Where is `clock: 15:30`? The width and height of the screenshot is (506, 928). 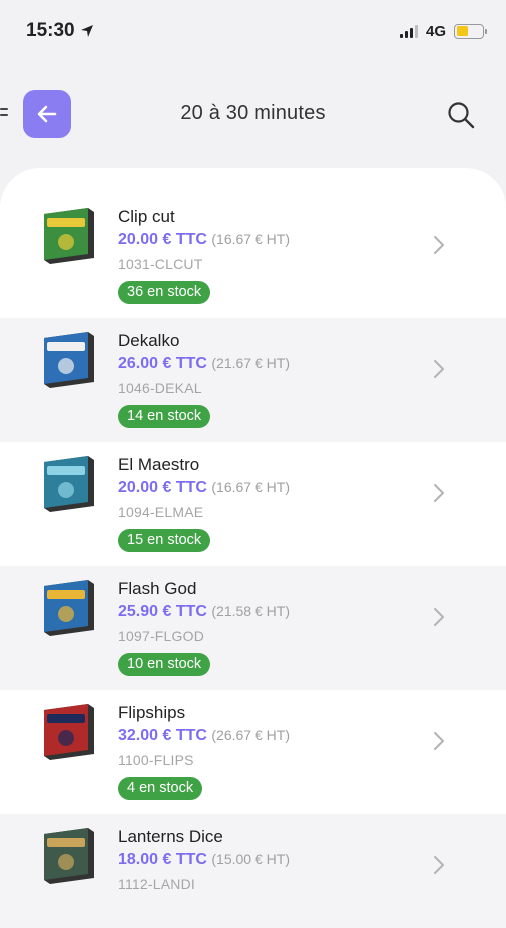
clock: 15:30 is located at coordinates (60, 31).